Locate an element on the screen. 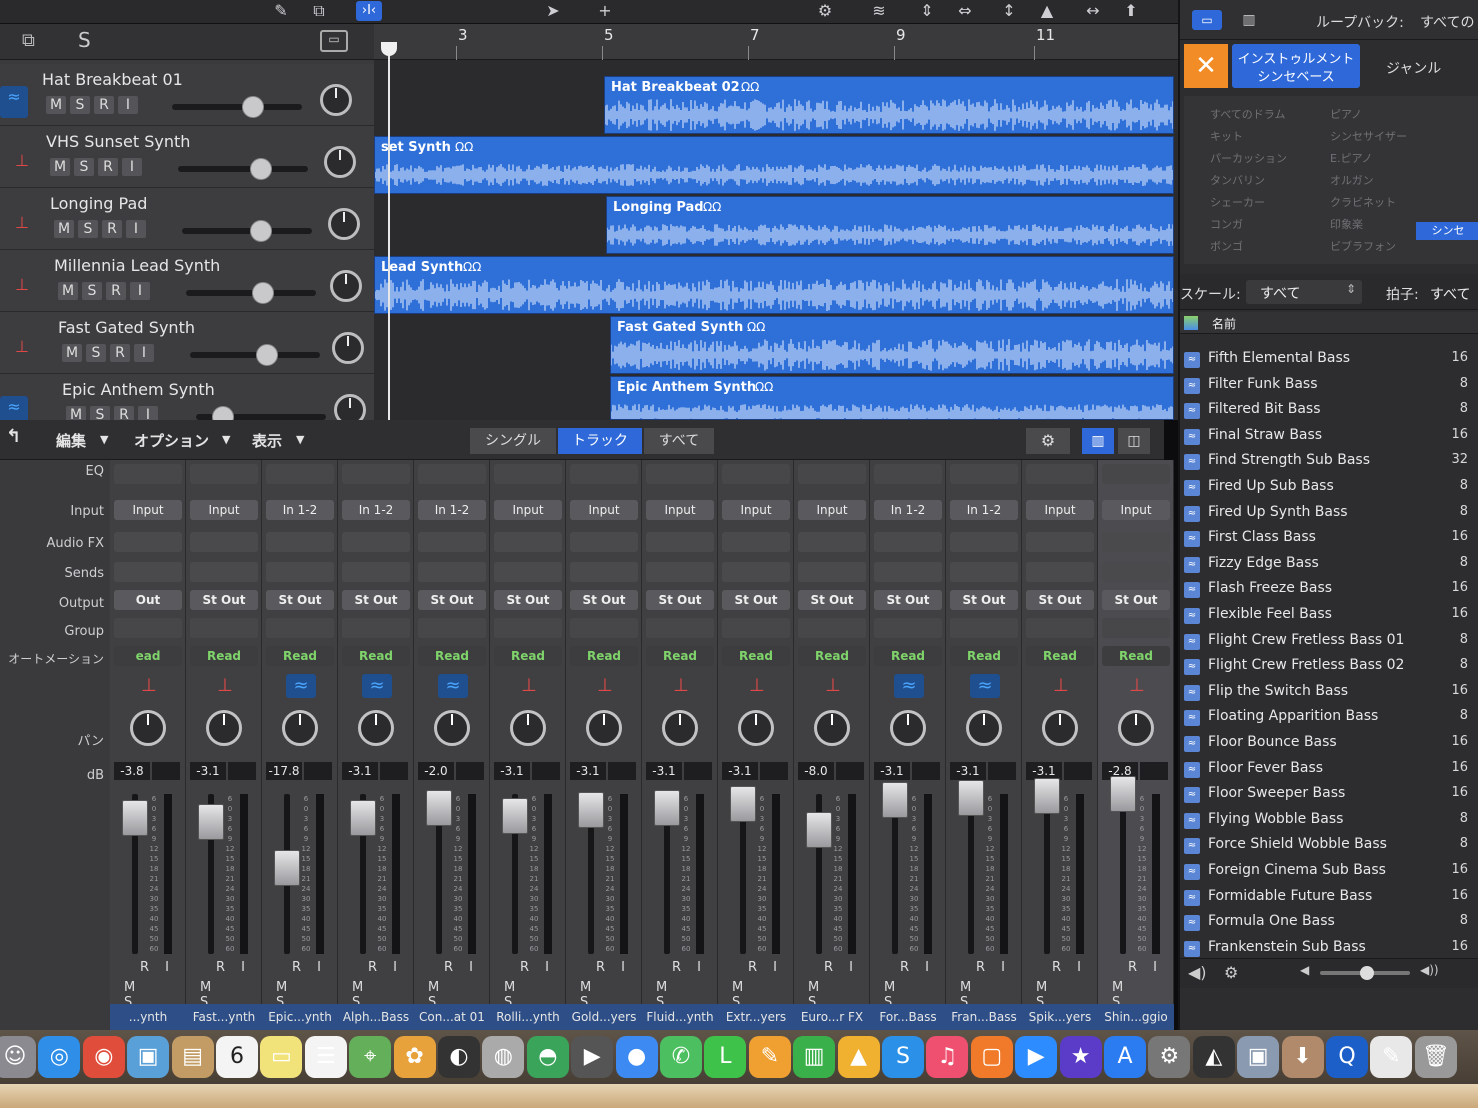 The image size is (1478, 1108). preset-item: ≈ Force Shield Wobble Bass 8 is located at coordinates (1329, 846).